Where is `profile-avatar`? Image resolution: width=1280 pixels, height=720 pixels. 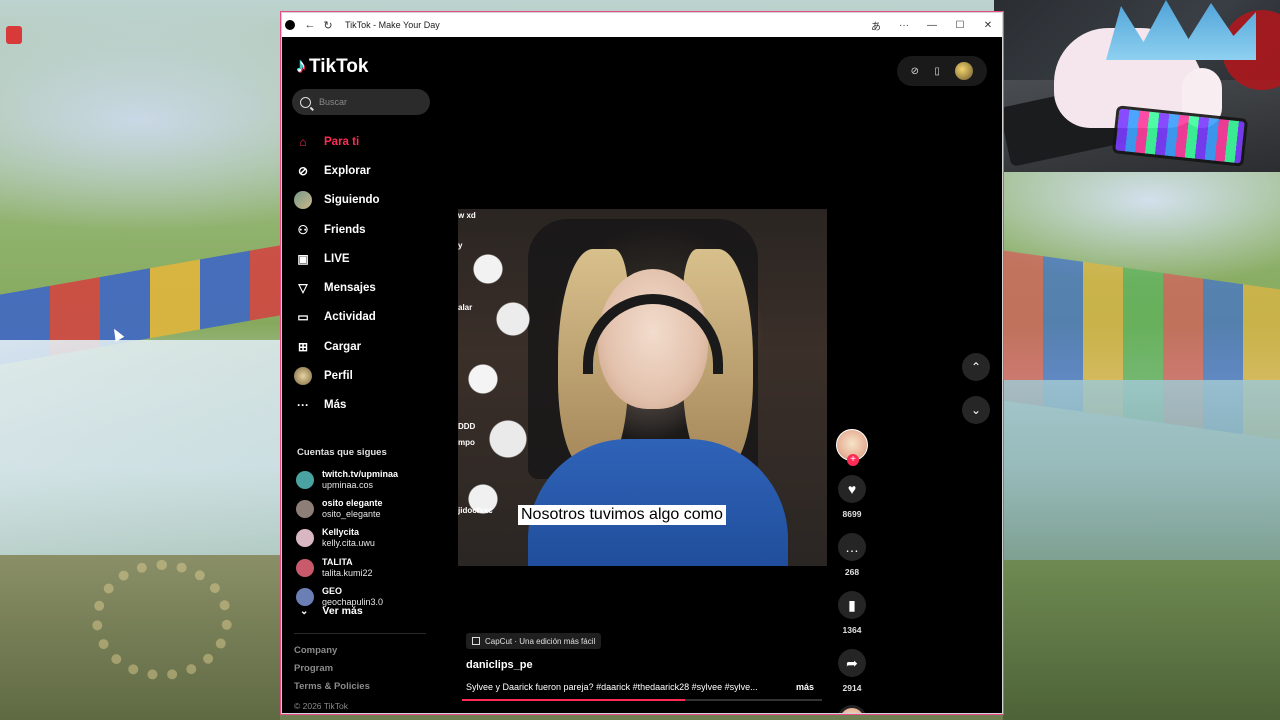 profile-avatar is located at coordinates (964, 71).